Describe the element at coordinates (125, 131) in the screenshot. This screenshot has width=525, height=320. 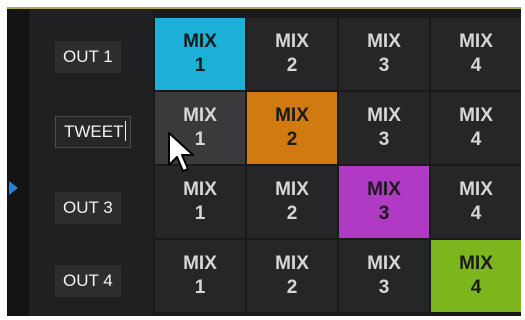
I see `text-caret` at that location.